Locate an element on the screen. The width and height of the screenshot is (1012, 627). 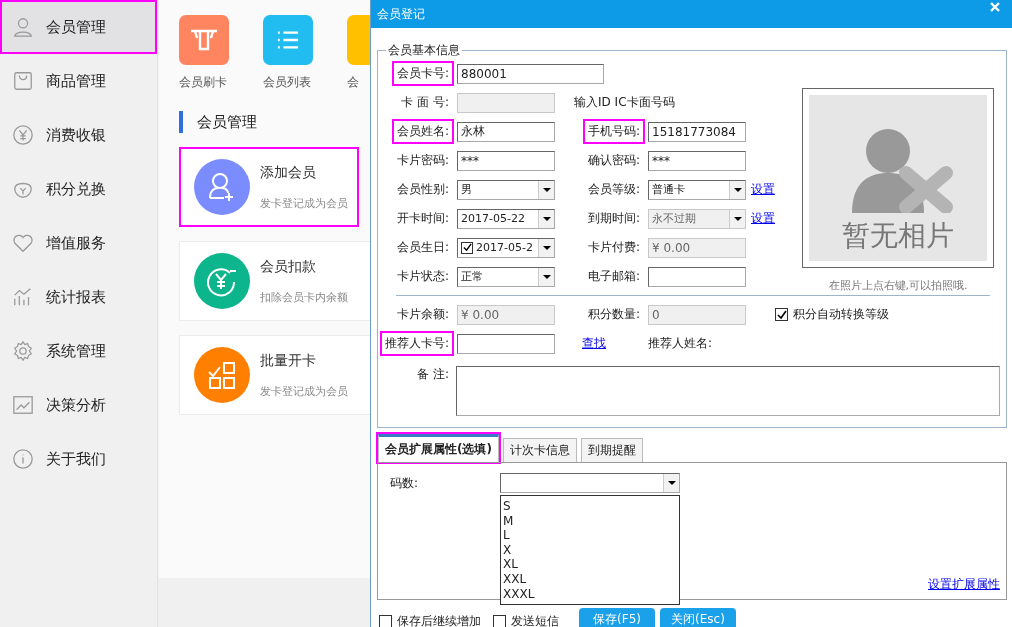
field-label: 卡片密码: is located at coordinates (422, 160).